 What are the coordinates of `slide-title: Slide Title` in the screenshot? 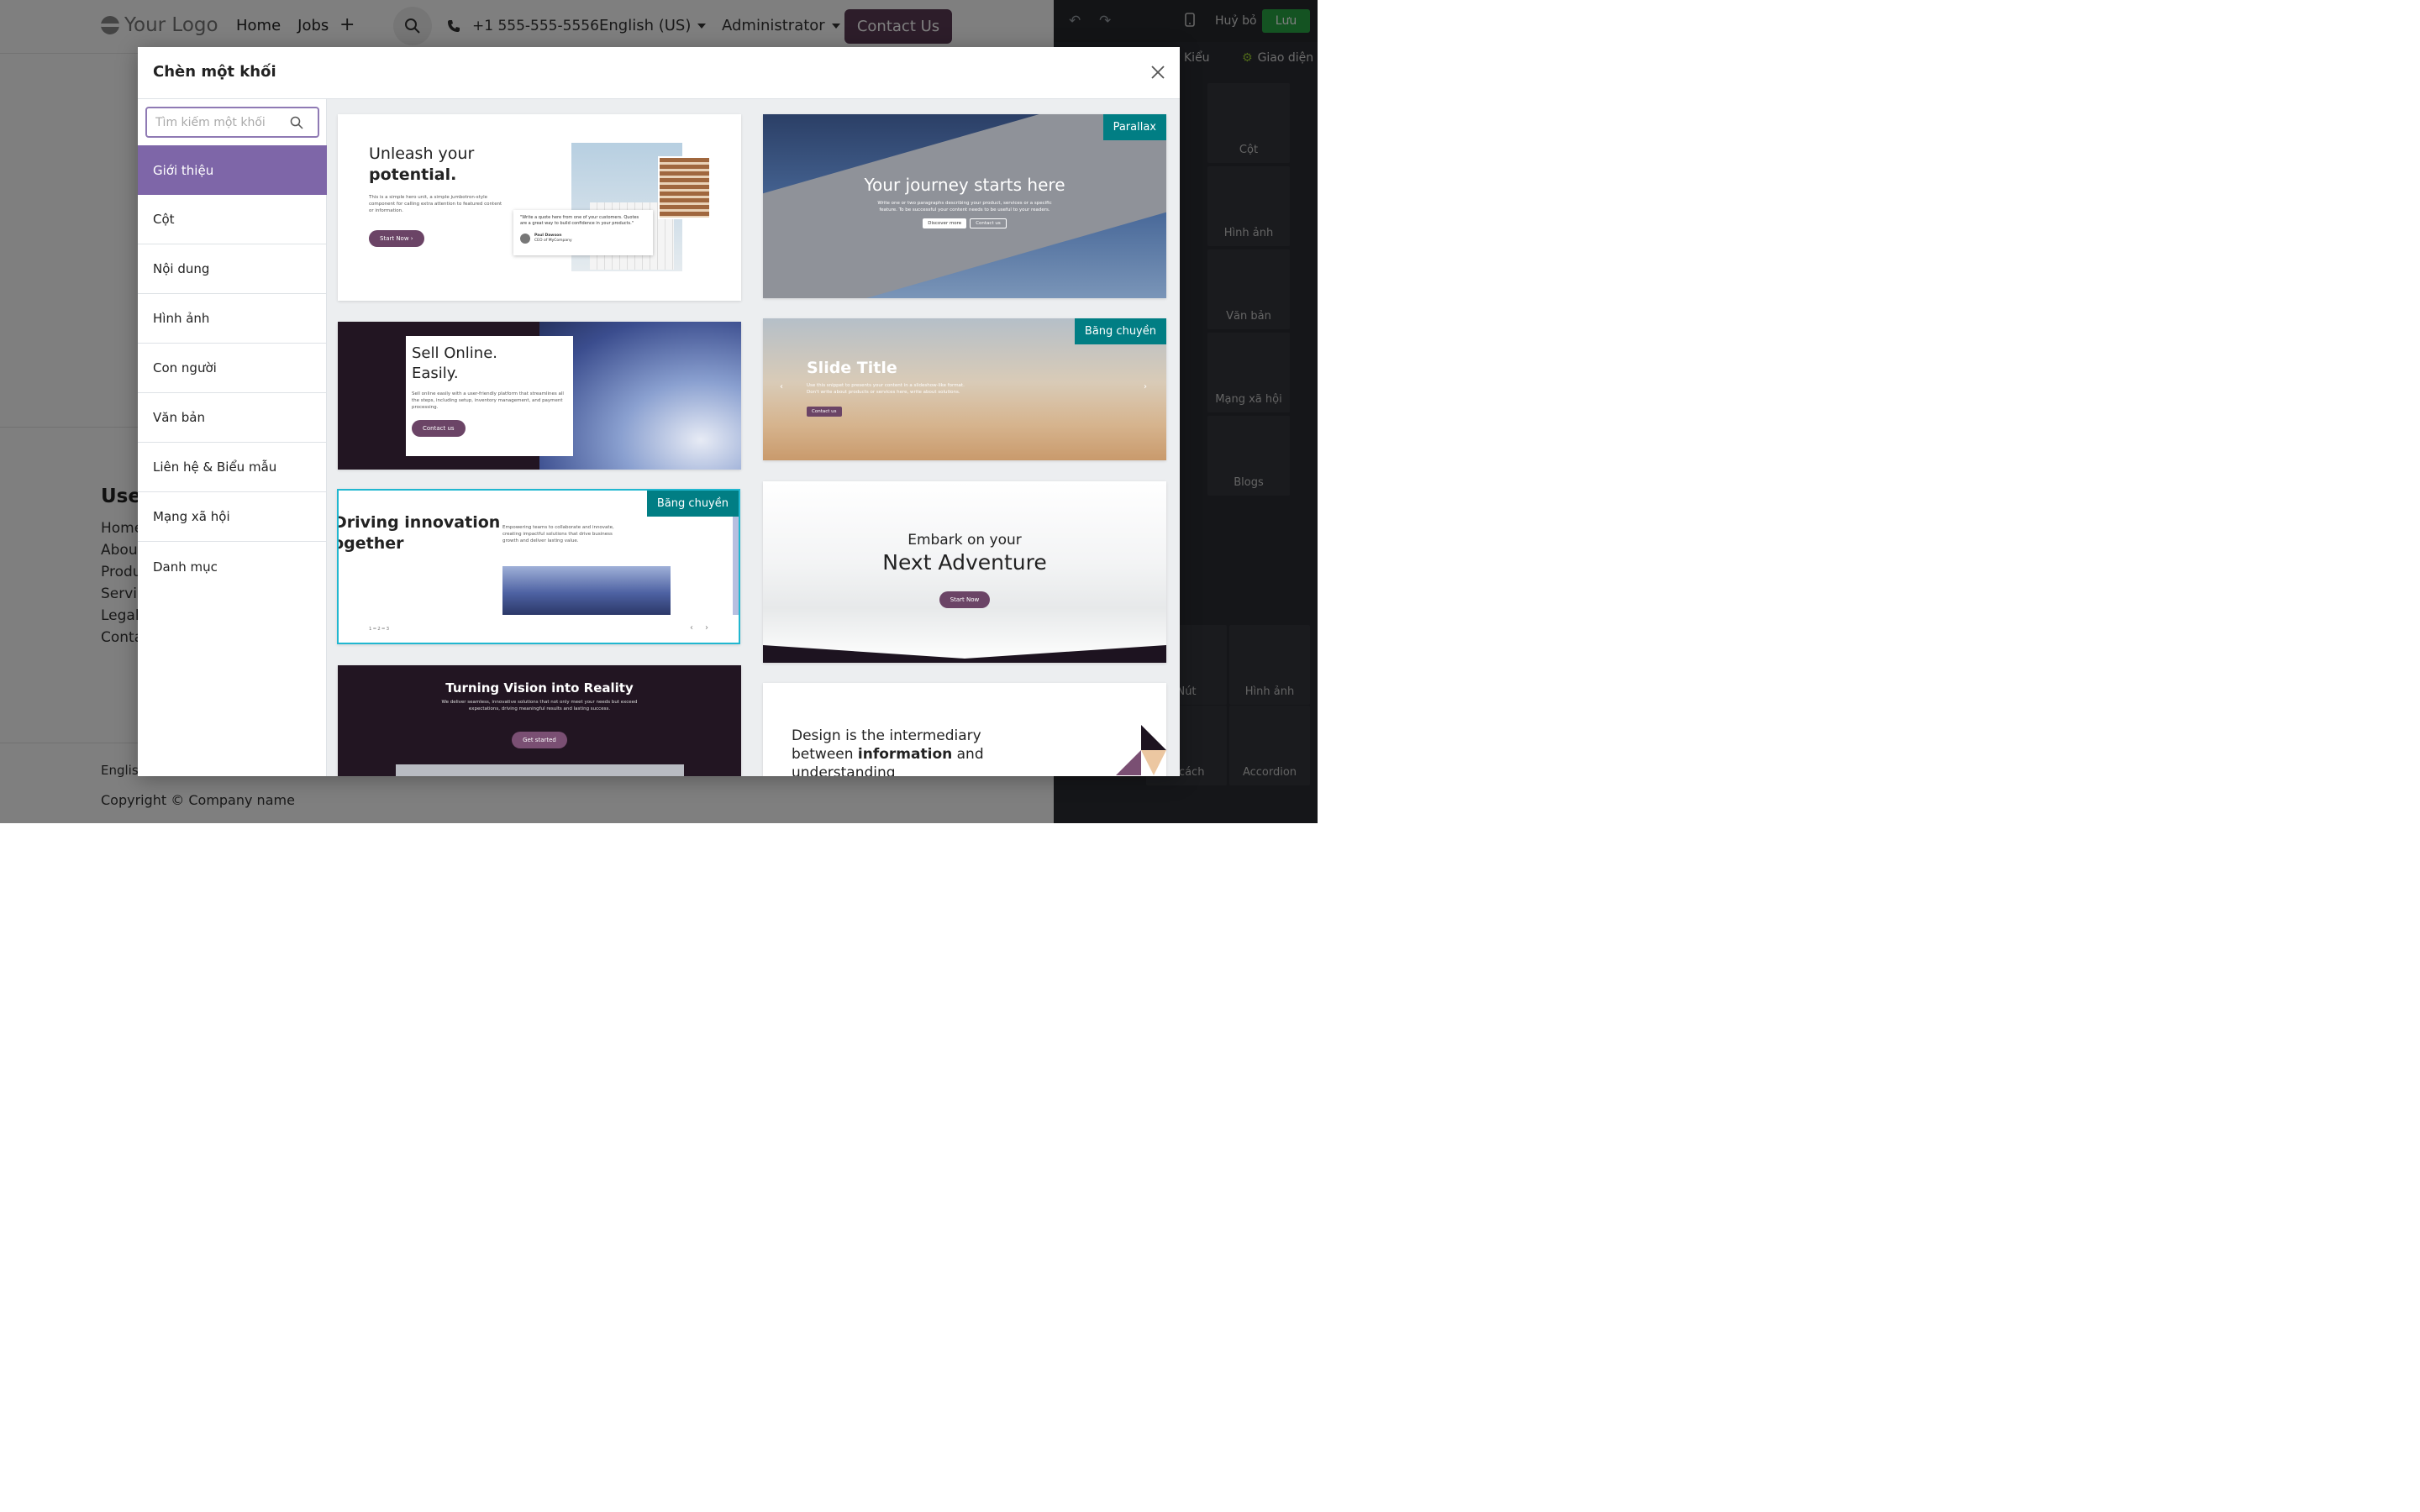 It's located at (852, 368).